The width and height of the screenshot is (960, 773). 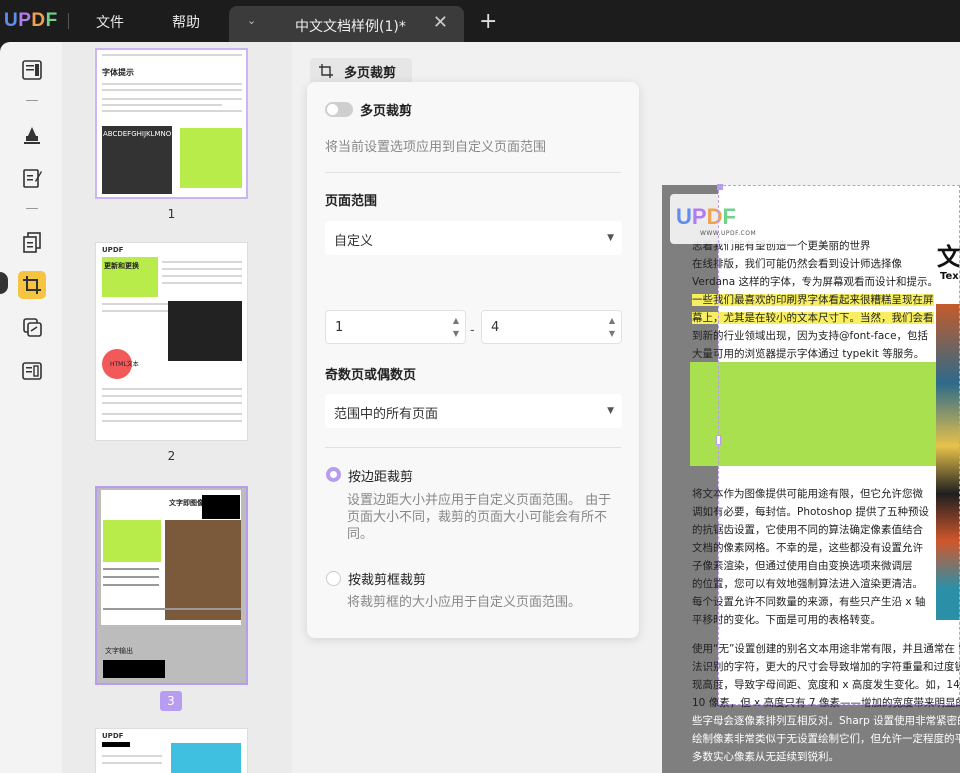 I want to click on range-from-value: 1, so click(x=339, y=327).